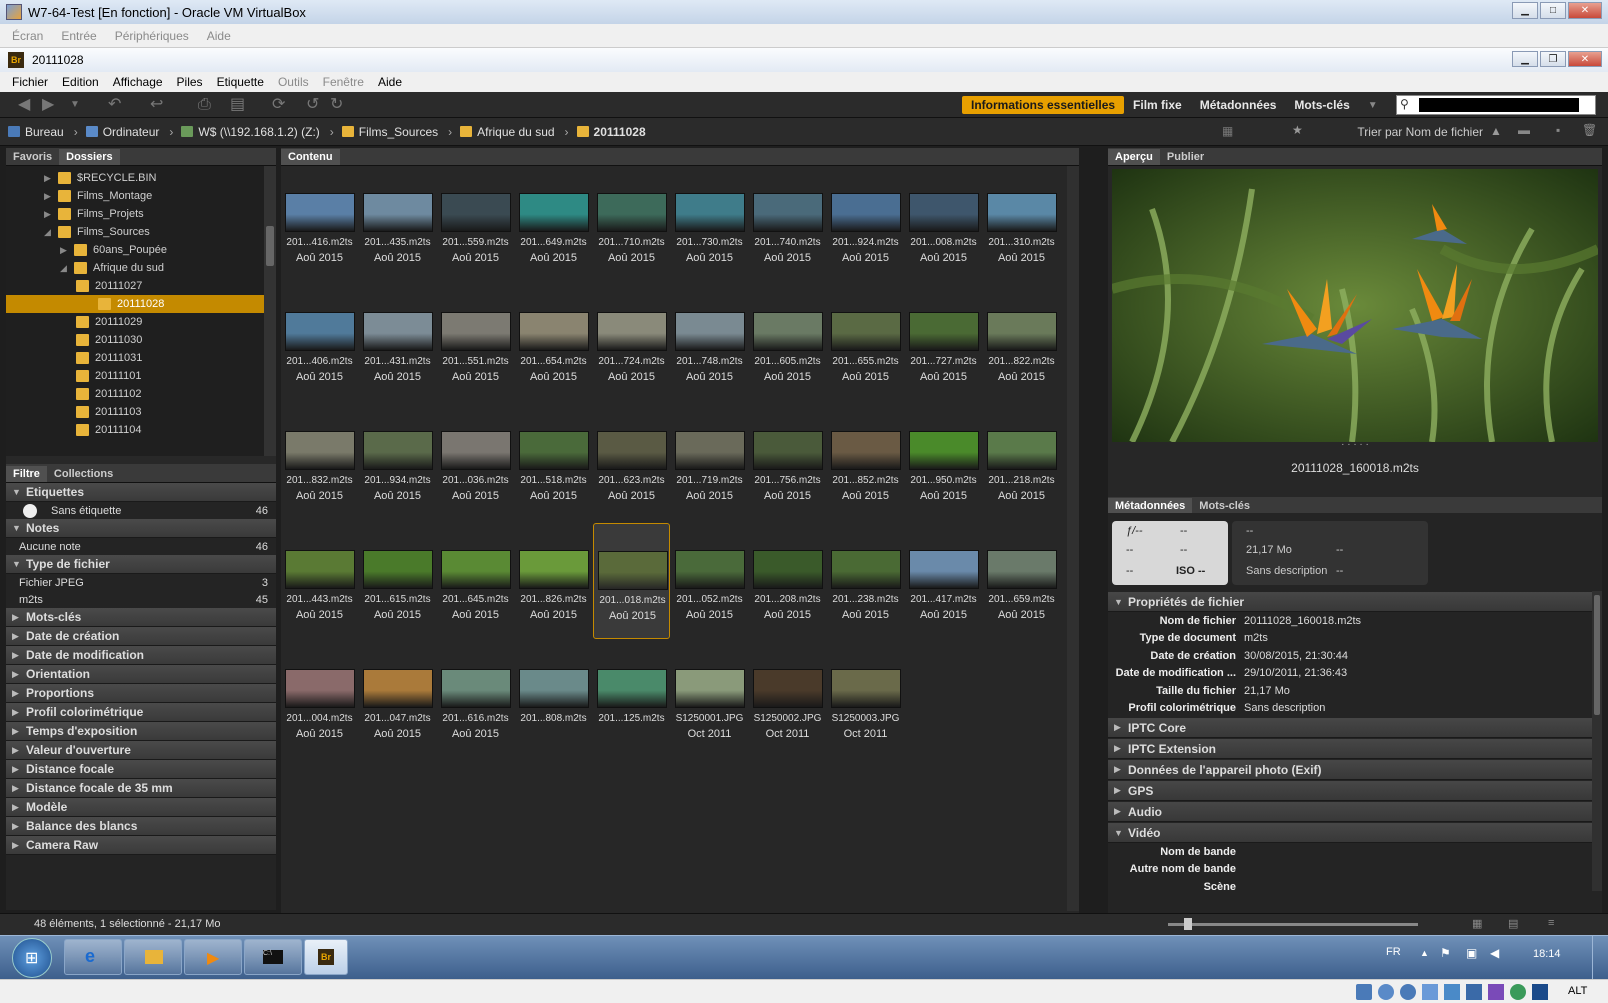 This screenshot has width=1608, height=1003. What do you see at coordinates (1364, 992) in the screenshot?
I see `hdd-icon` at bounding box center [1364, 992].